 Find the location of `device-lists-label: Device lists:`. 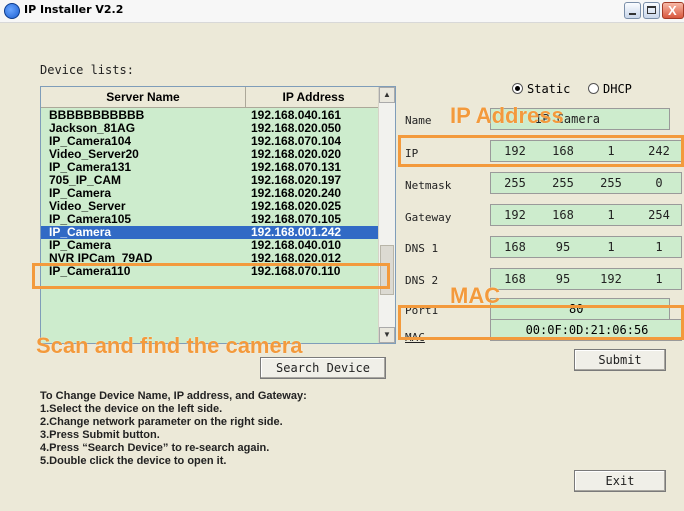

device-lists-label: Device lists: is located at coordinates (87, 70).